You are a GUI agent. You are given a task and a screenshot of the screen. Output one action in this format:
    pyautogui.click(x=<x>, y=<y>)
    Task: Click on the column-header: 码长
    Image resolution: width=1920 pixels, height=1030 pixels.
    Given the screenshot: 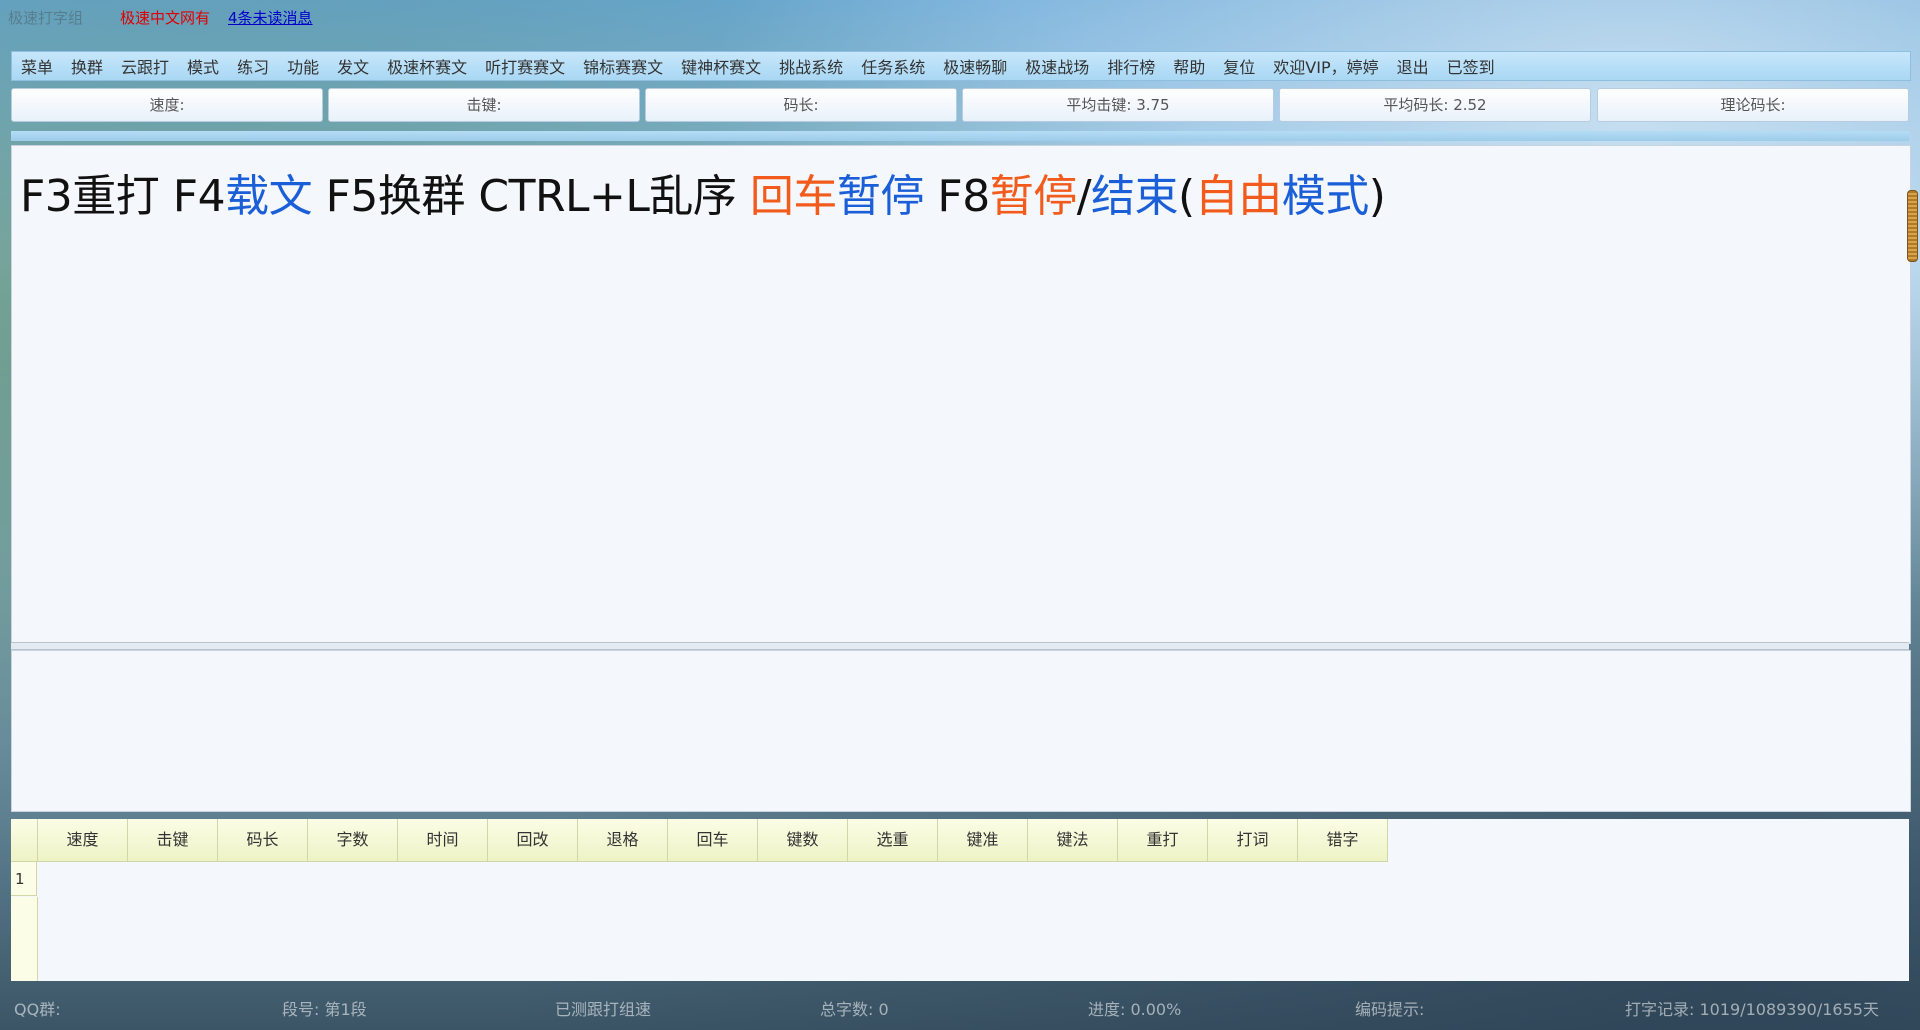 What is the action you would take?
    pyautogui.click(x=263, y=840)
    